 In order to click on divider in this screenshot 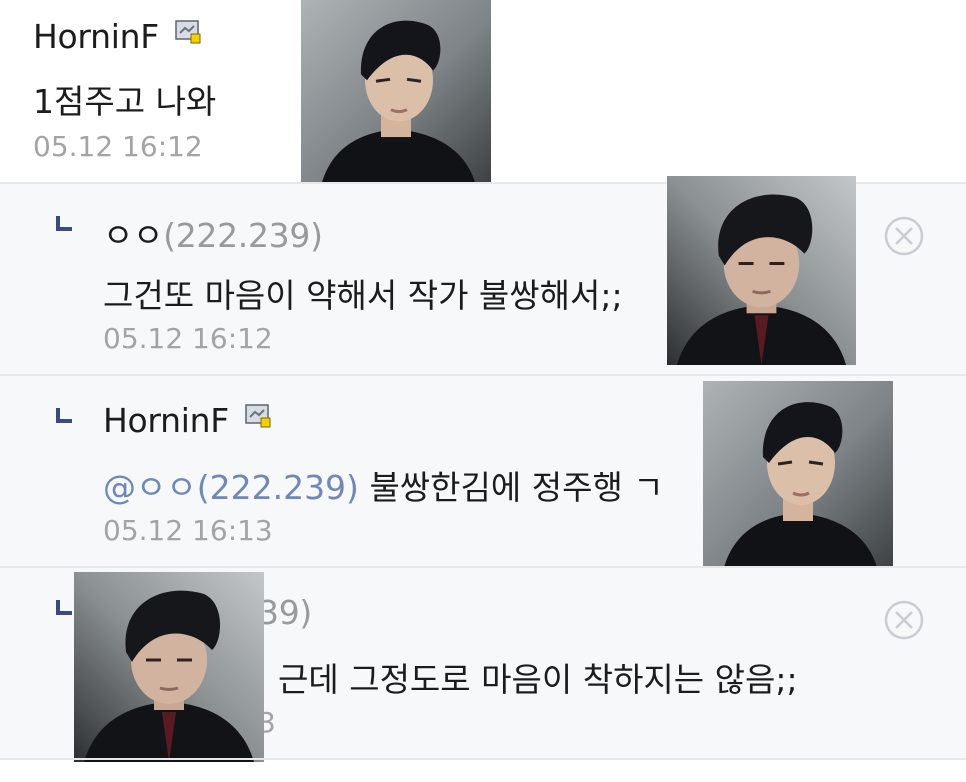, I will do `click(483, 759)`.